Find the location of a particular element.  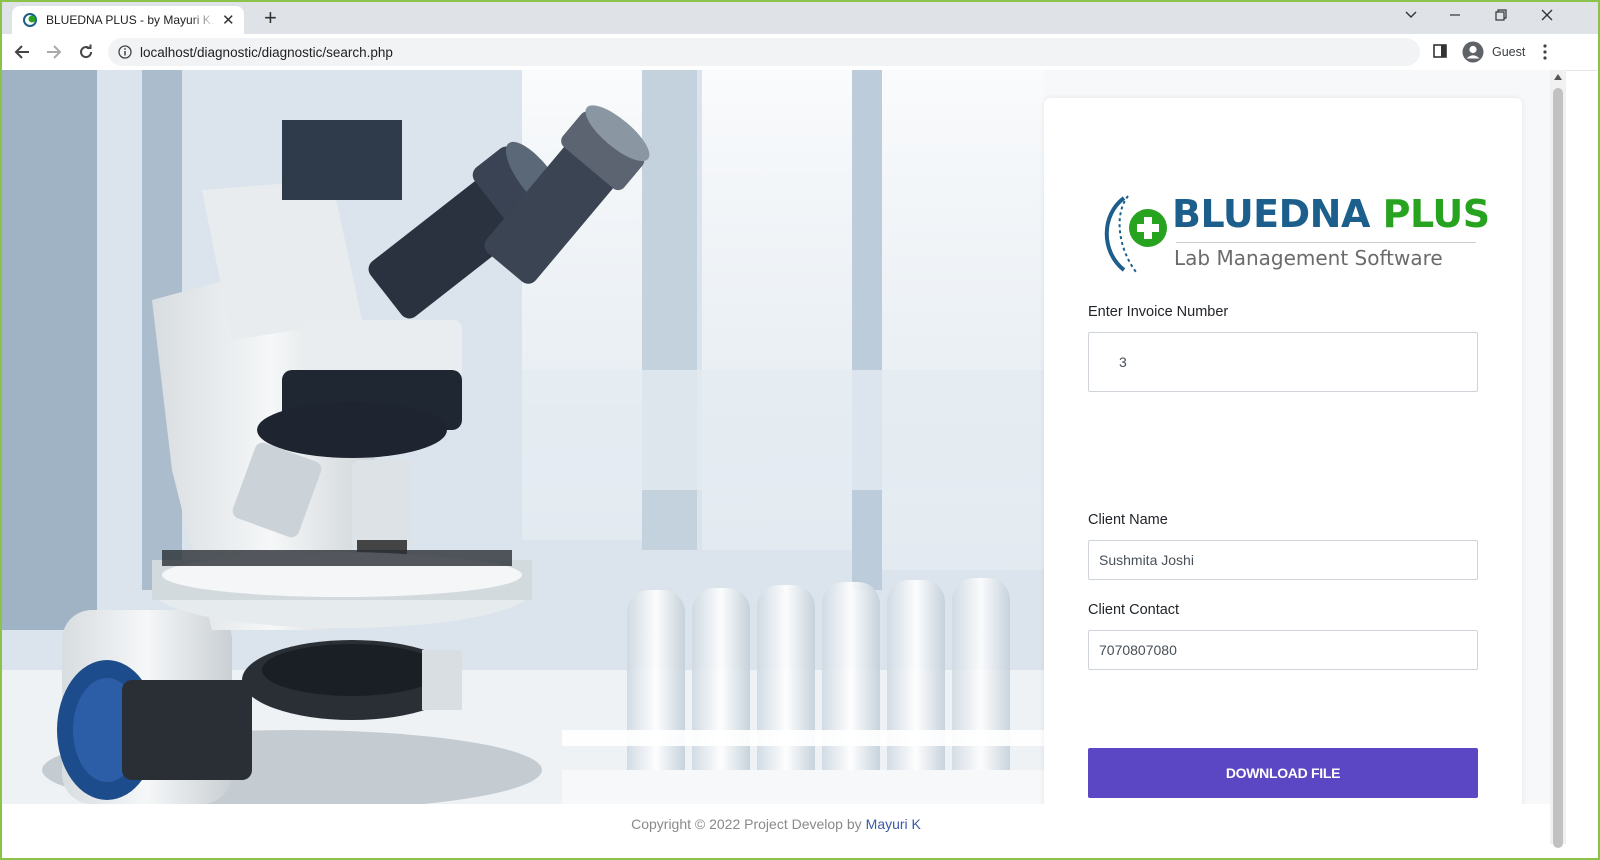

info-icon is located at coordinates (125, 52).